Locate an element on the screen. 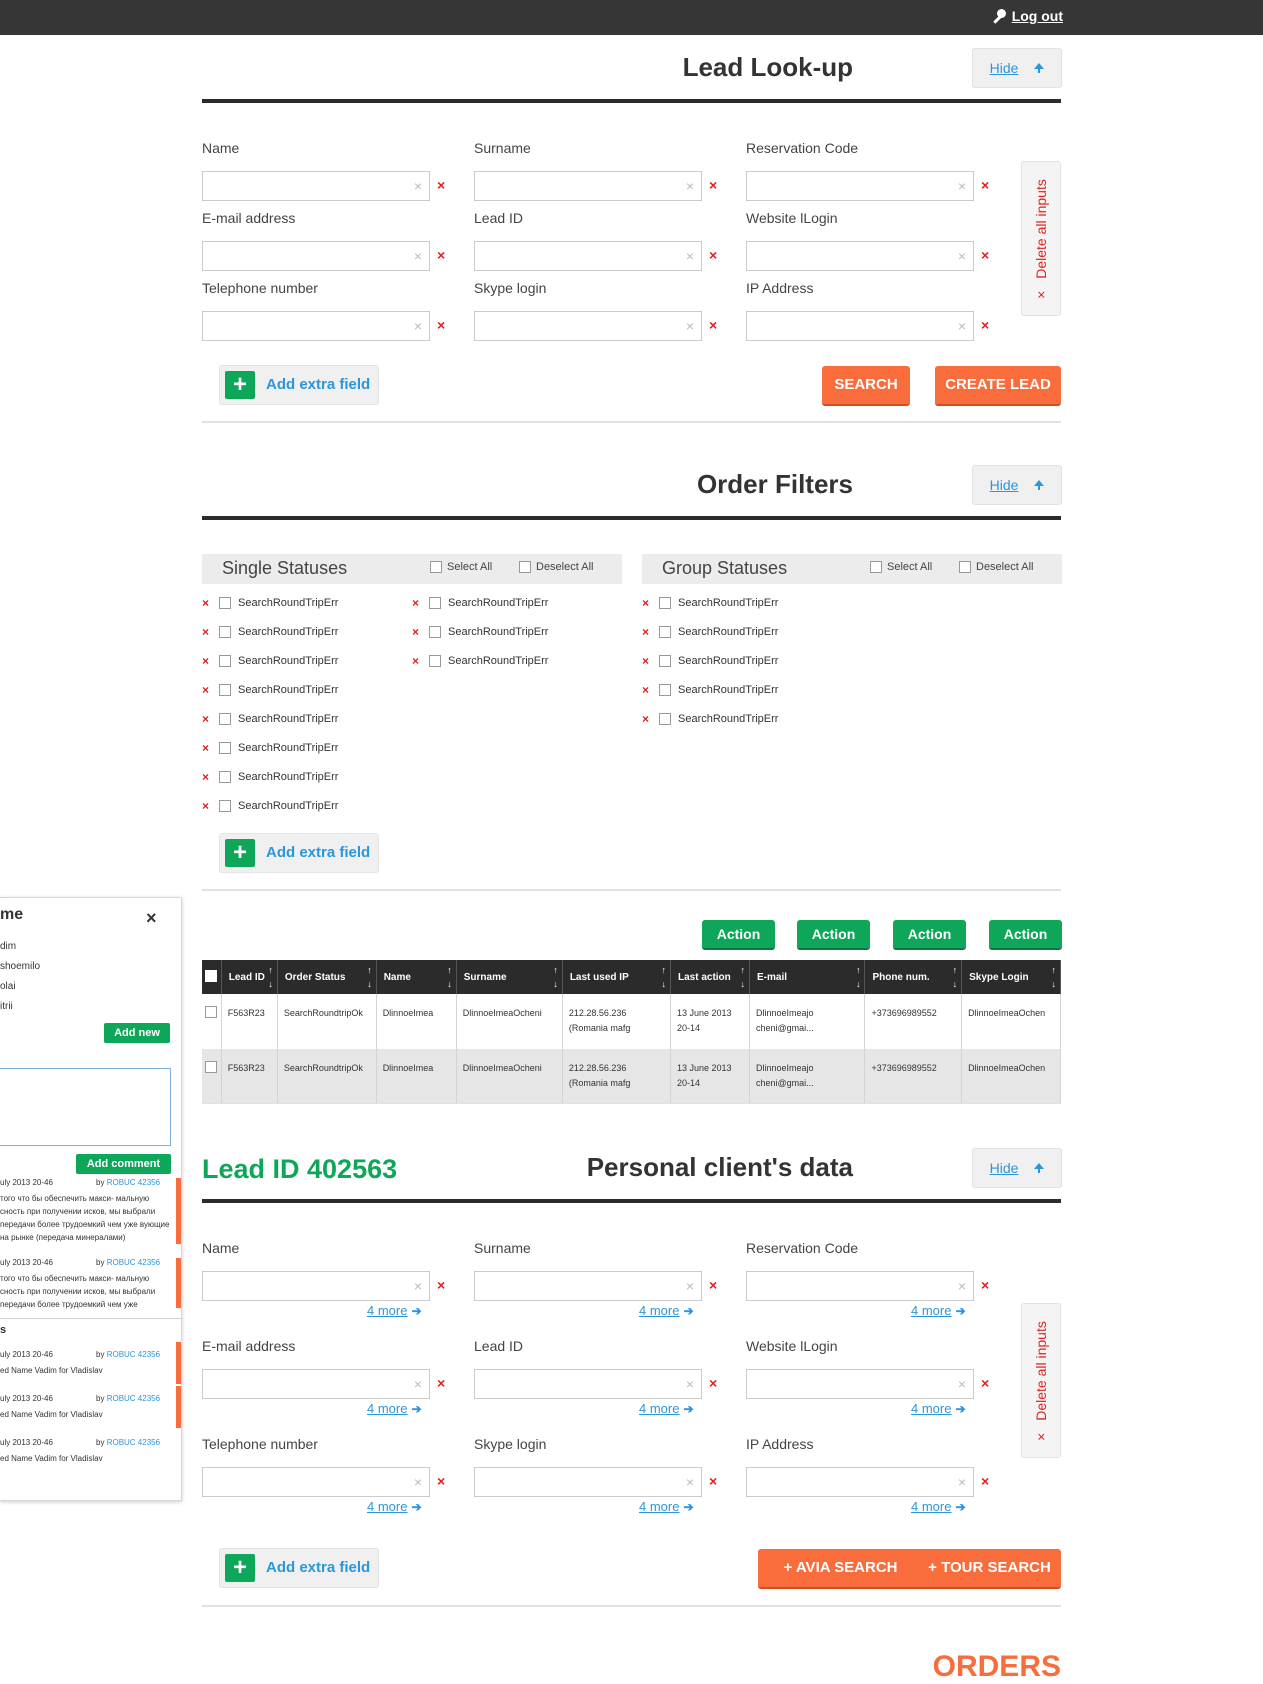 This screenshot has height=1684, width=1263. name-item: olai is located at coordinates (8, 986).